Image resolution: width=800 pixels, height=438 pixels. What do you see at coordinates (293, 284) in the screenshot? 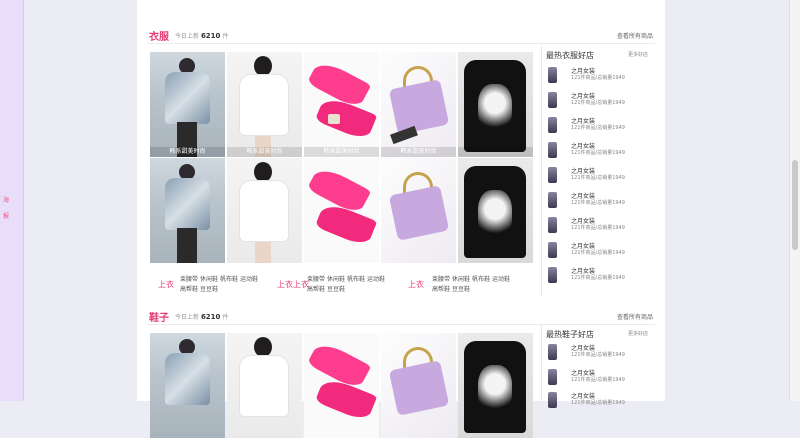
I see `tag-group-main: 上衣上衣` at bounding box center [293, 284].